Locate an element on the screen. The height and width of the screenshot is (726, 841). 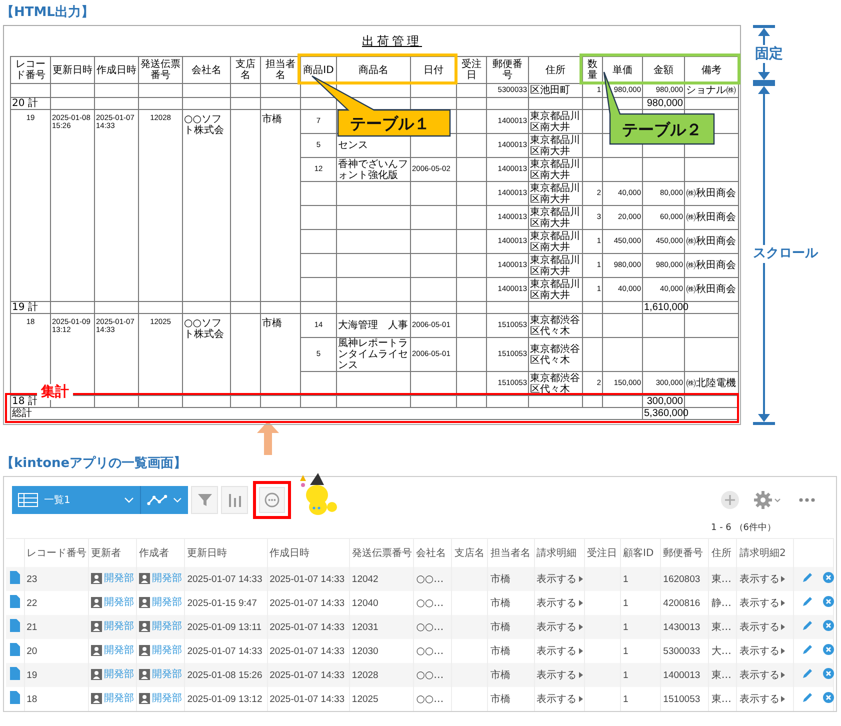
frame-label: 集計 is located at coordinates (55, 392).